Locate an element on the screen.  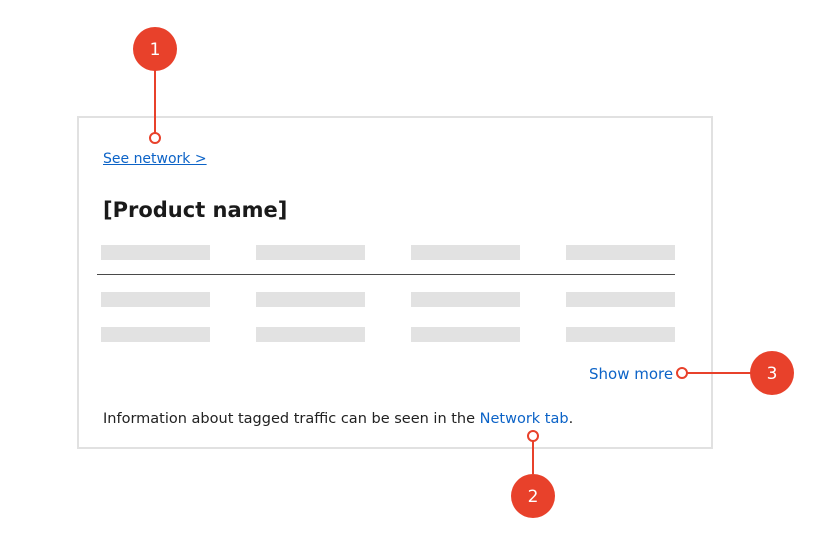
callout-1-number: 1 is located at coordinates (155, 50).